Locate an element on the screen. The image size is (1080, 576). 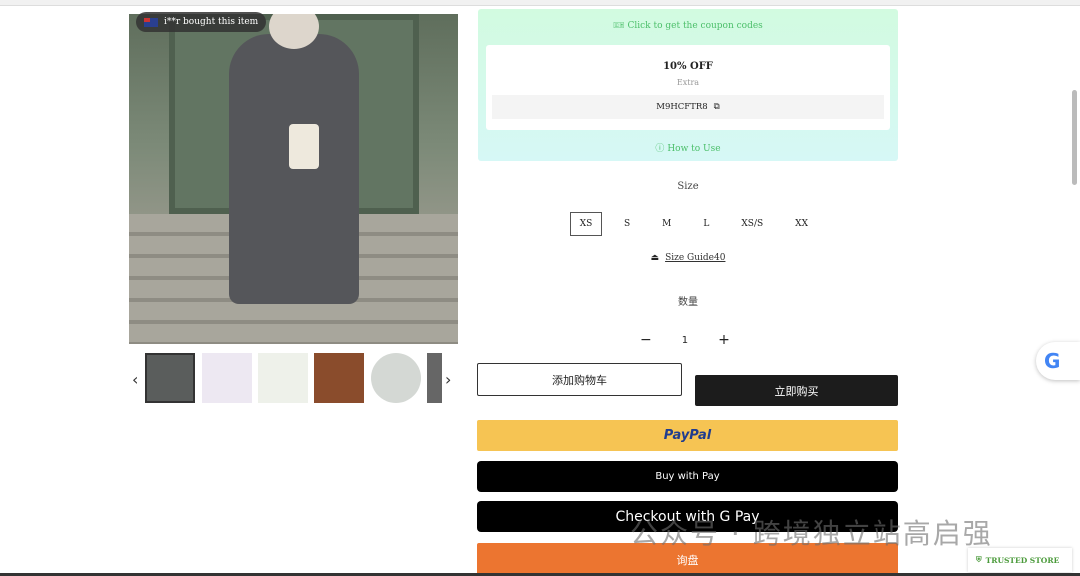
get-coupon-link: 🎫︎ Click to get the coupon codes is located at coordinates (688, 26).